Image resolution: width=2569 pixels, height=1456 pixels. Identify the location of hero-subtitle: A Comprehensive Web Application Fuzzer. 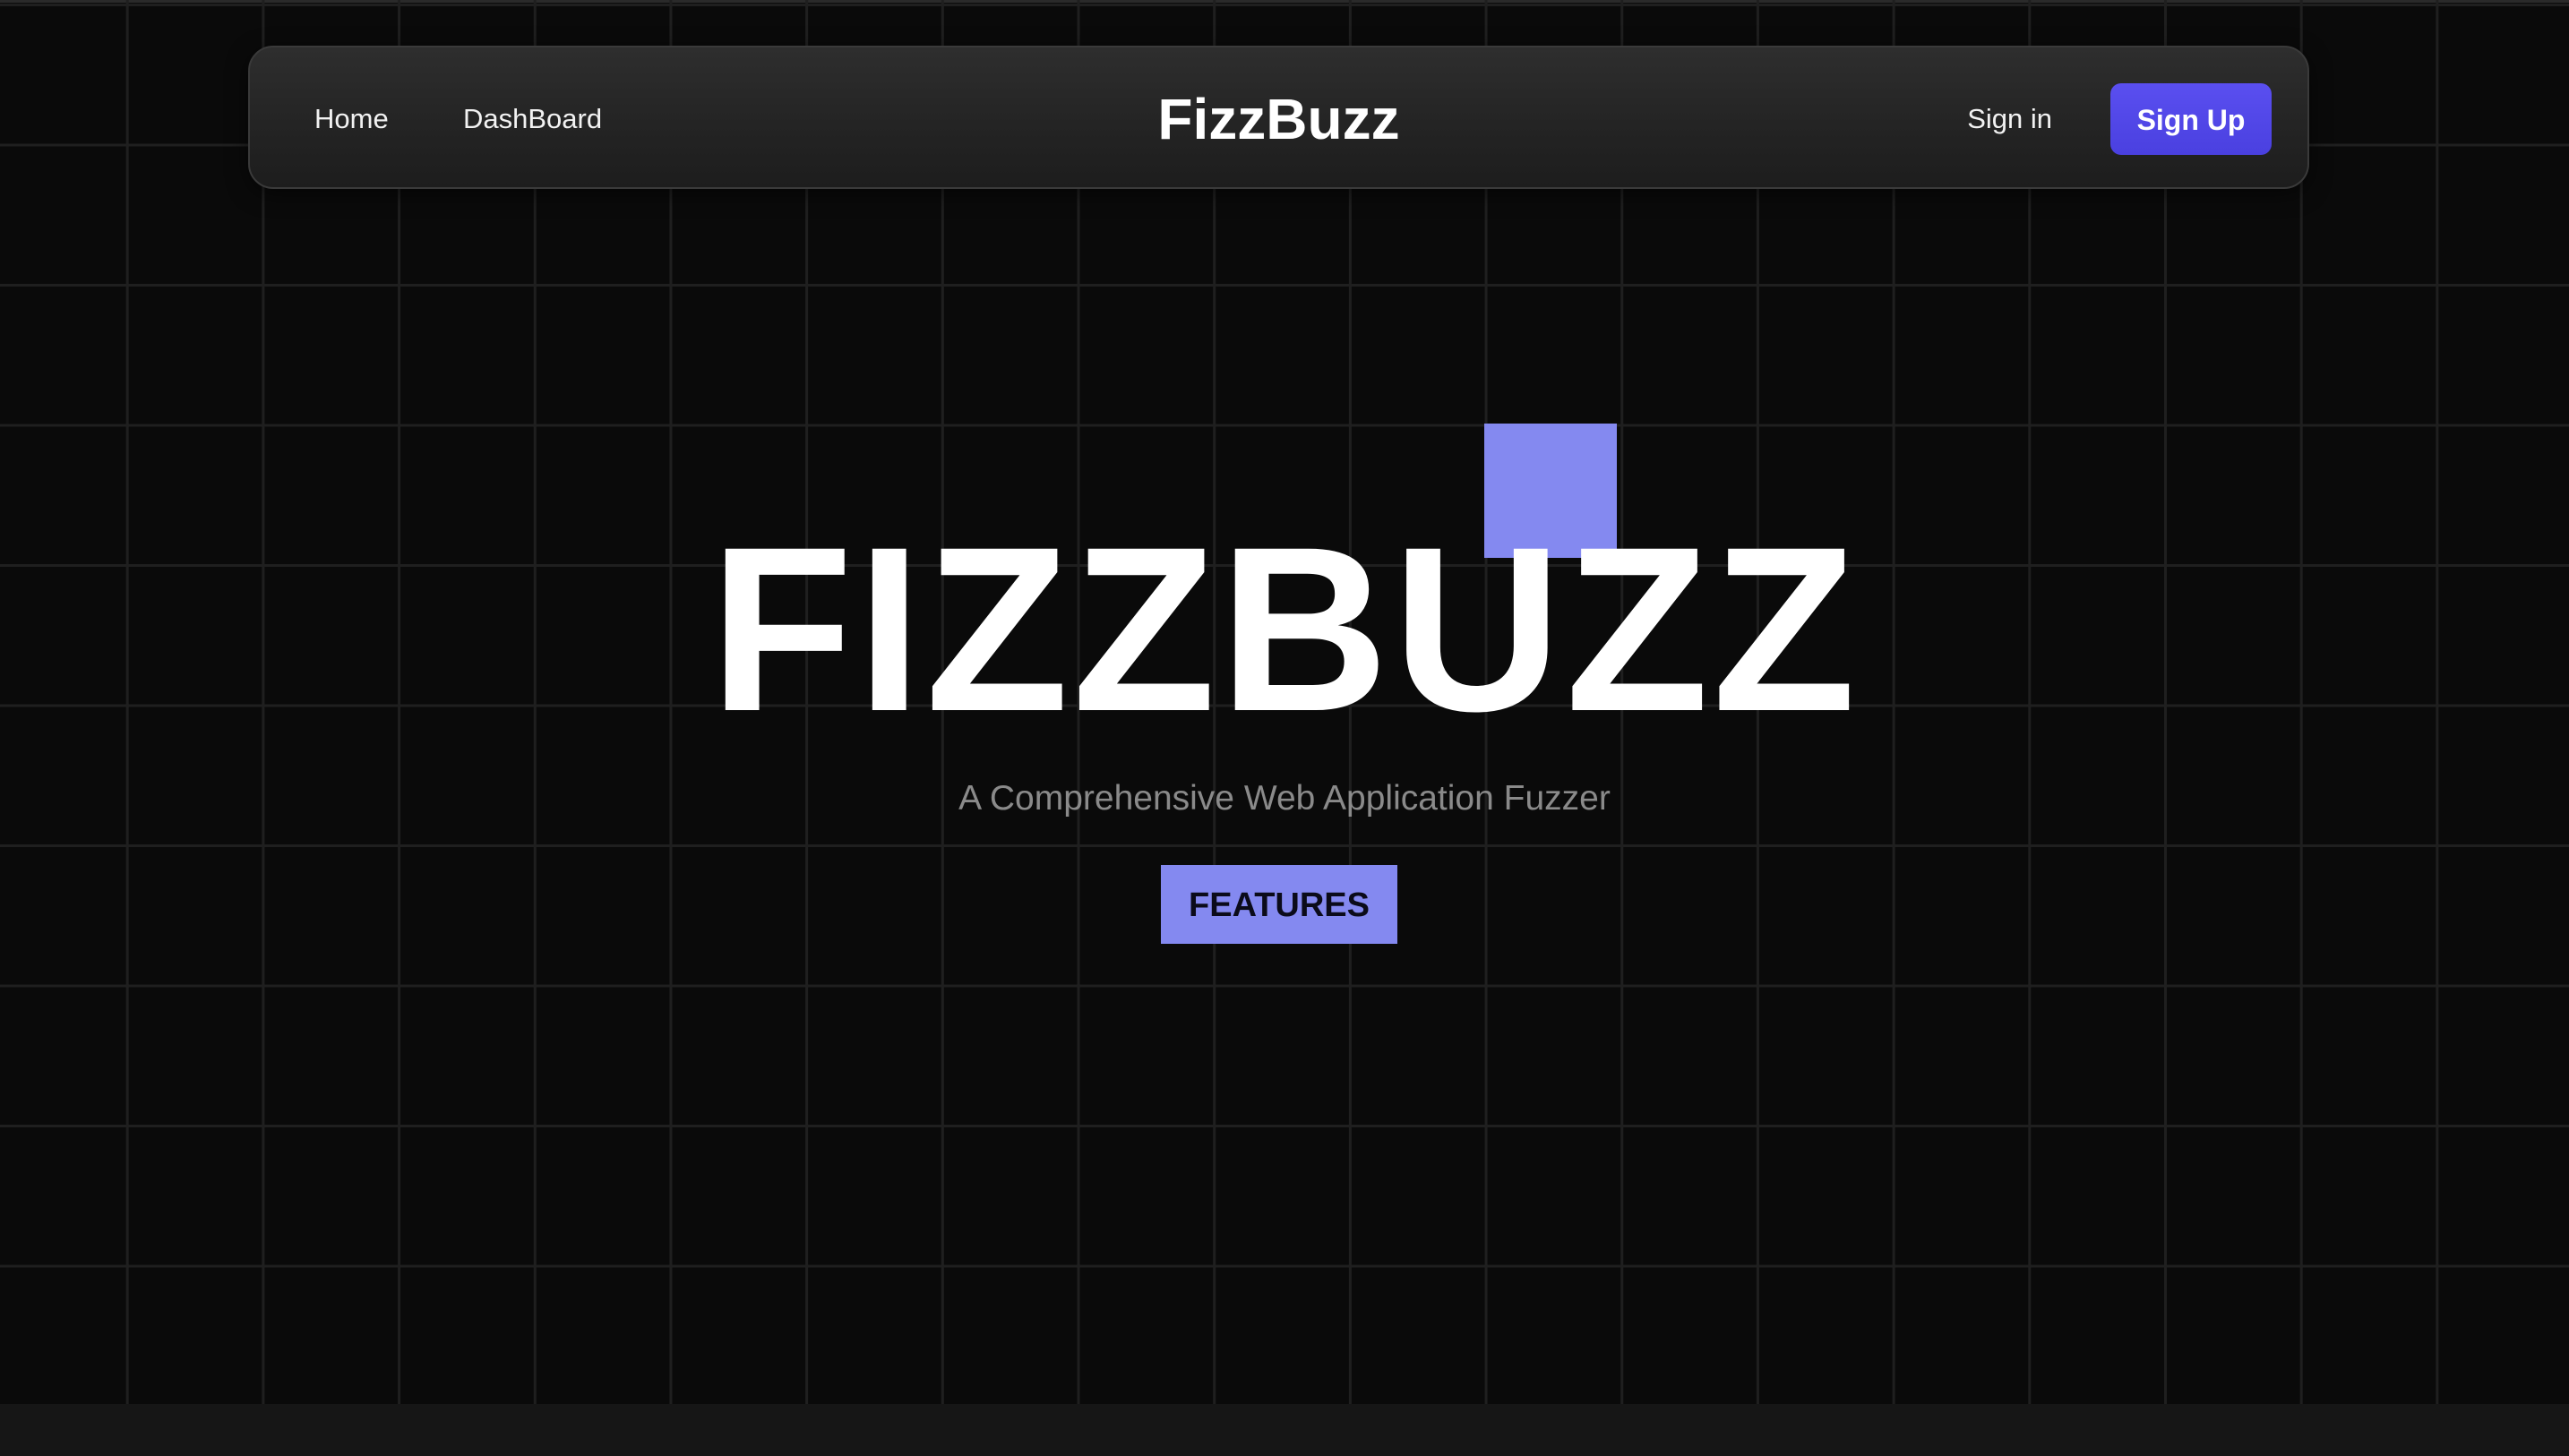
(1284, 798).